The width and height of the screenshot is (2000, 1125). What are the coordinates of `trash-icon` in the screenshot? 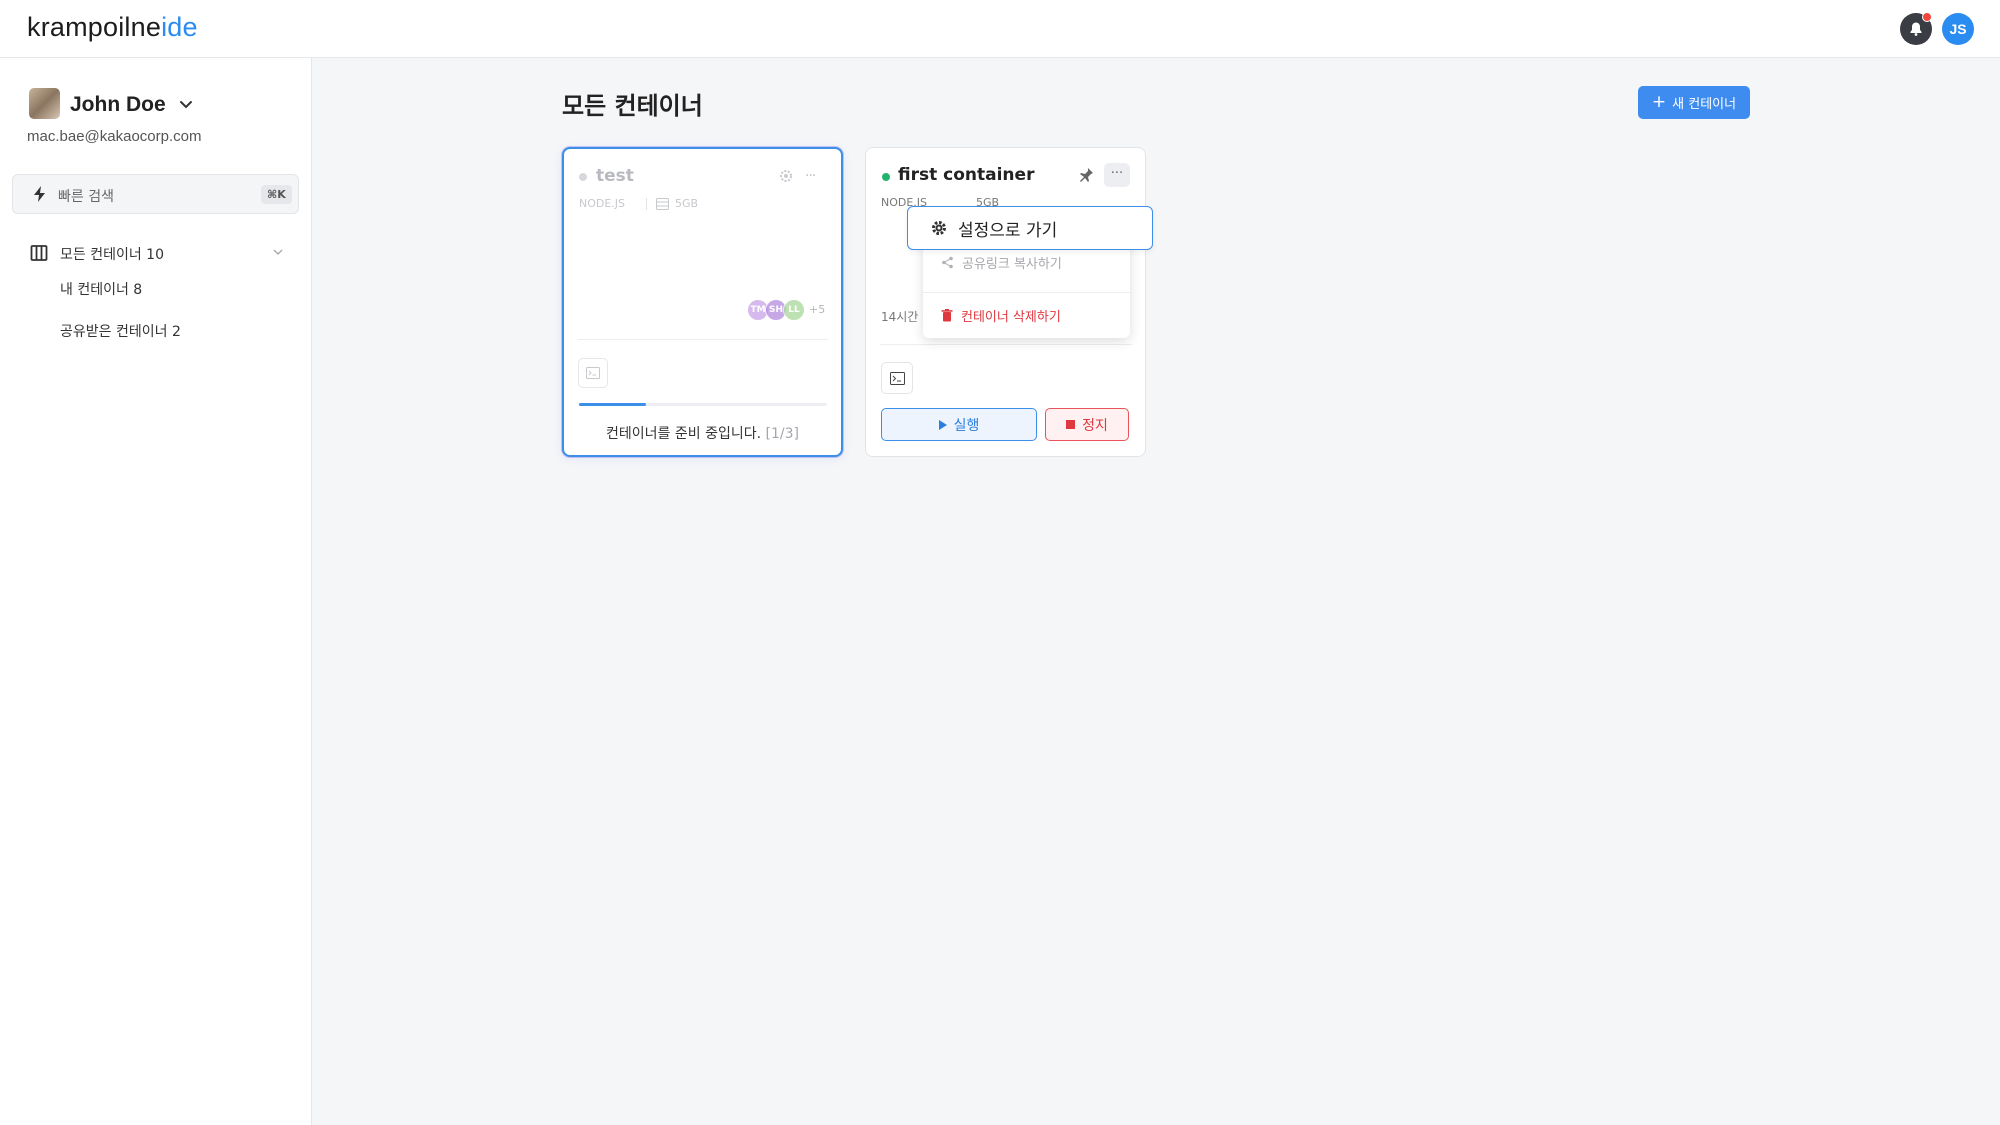 It's located at (947, 315).